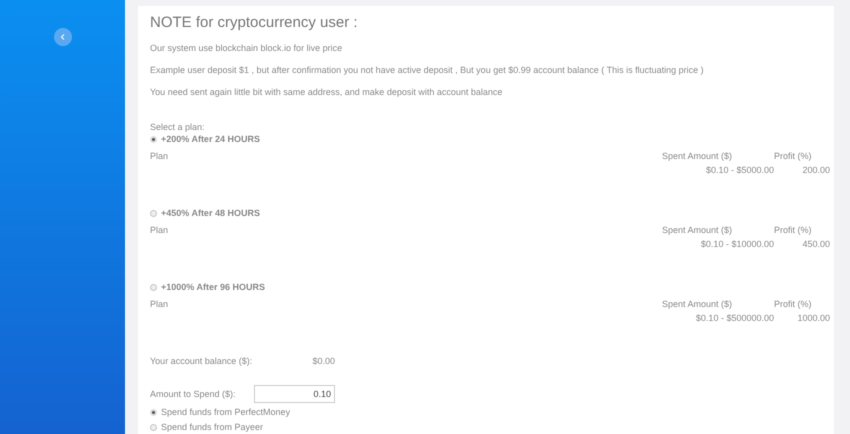 The height and width of the screenshot is (434, 850). I want to click on note-text: Our system use blockchain block.io for live price, so click(247, 48).